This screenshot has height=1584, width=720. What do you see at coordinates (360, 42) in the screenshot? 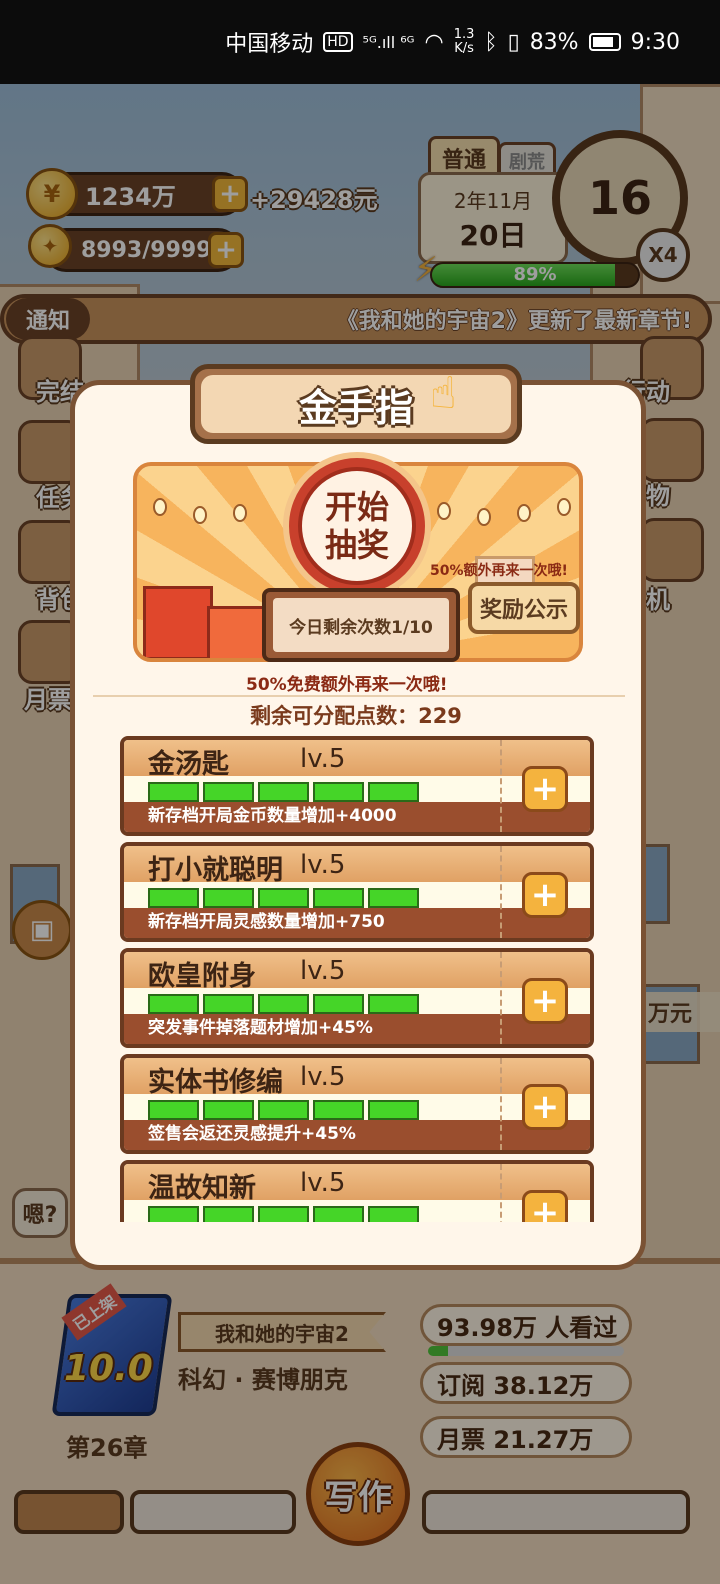
I see `status-bar: 中国移动 HD ⁵ᴳ.ıll ⁶ᴳ ◠ 1.3 K/s ᛒ ▯ 83% 9:30` at bounding box center [360, 42].